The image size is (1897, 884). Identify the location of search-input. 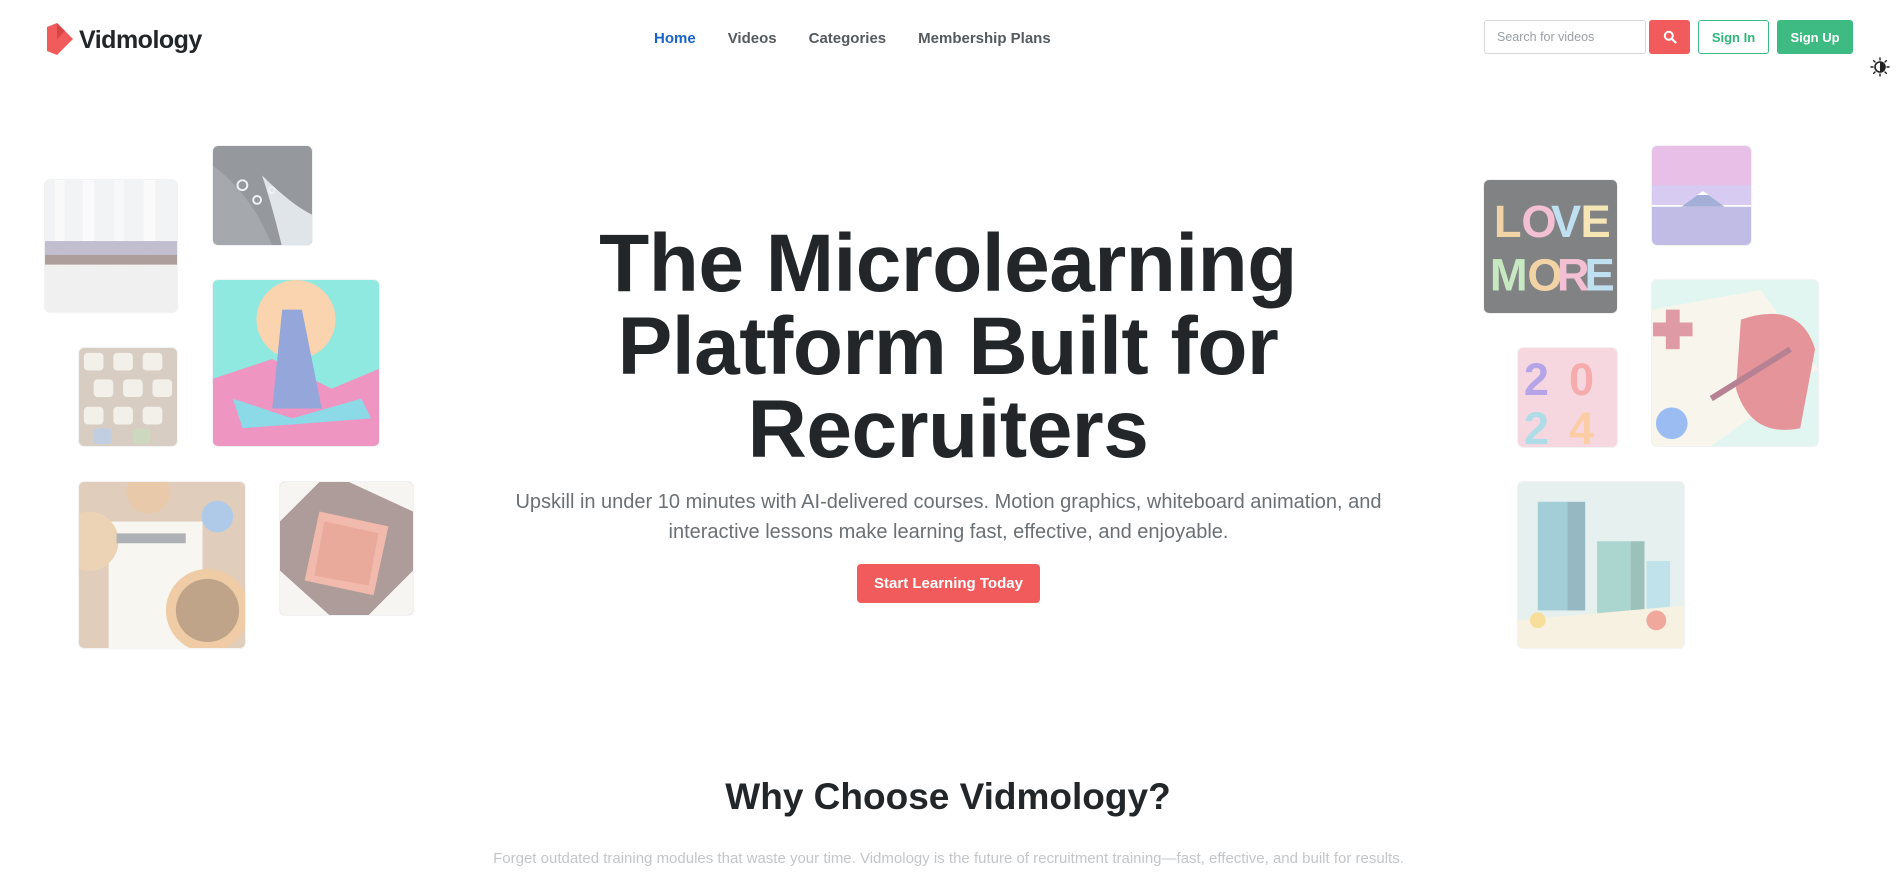
(1565, 37).